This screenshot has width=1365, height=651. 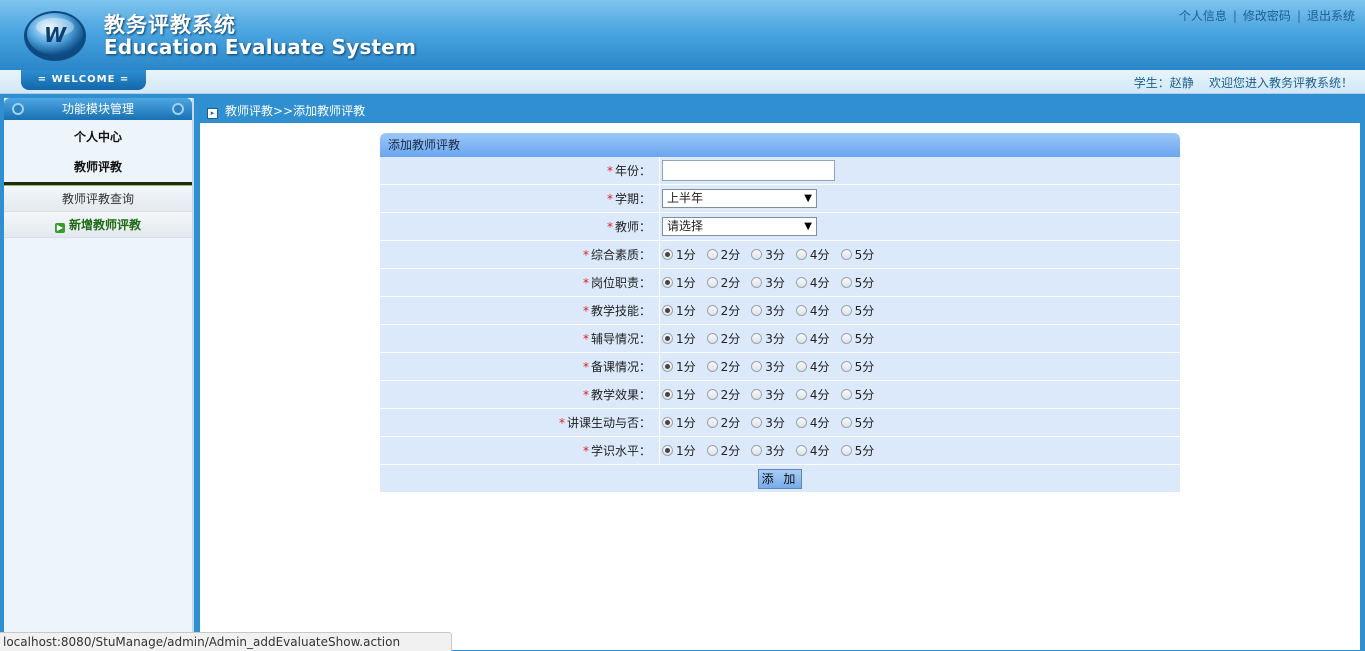 I want to click on form-row-criterion: * 岗位职责： 1分 2分 3分 4分 5分, so click(x=780, y=283).